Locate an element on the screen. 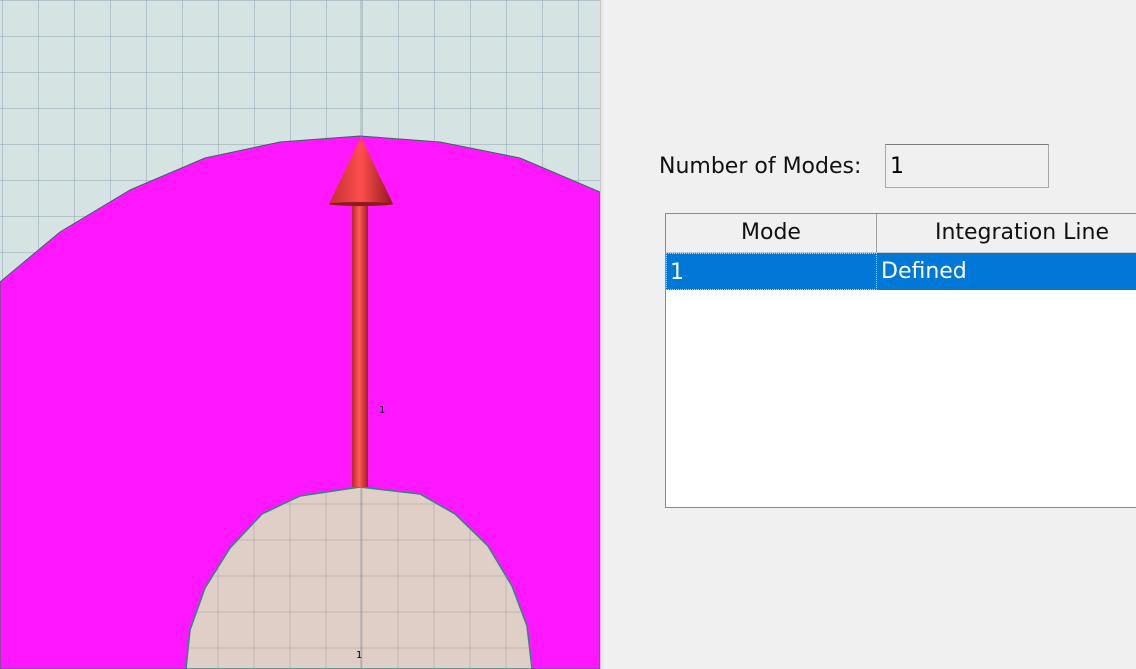 The height and width of the screenshot is (669, 1136). table-header: Mode Integration Line is located at coordinates (901, 233).